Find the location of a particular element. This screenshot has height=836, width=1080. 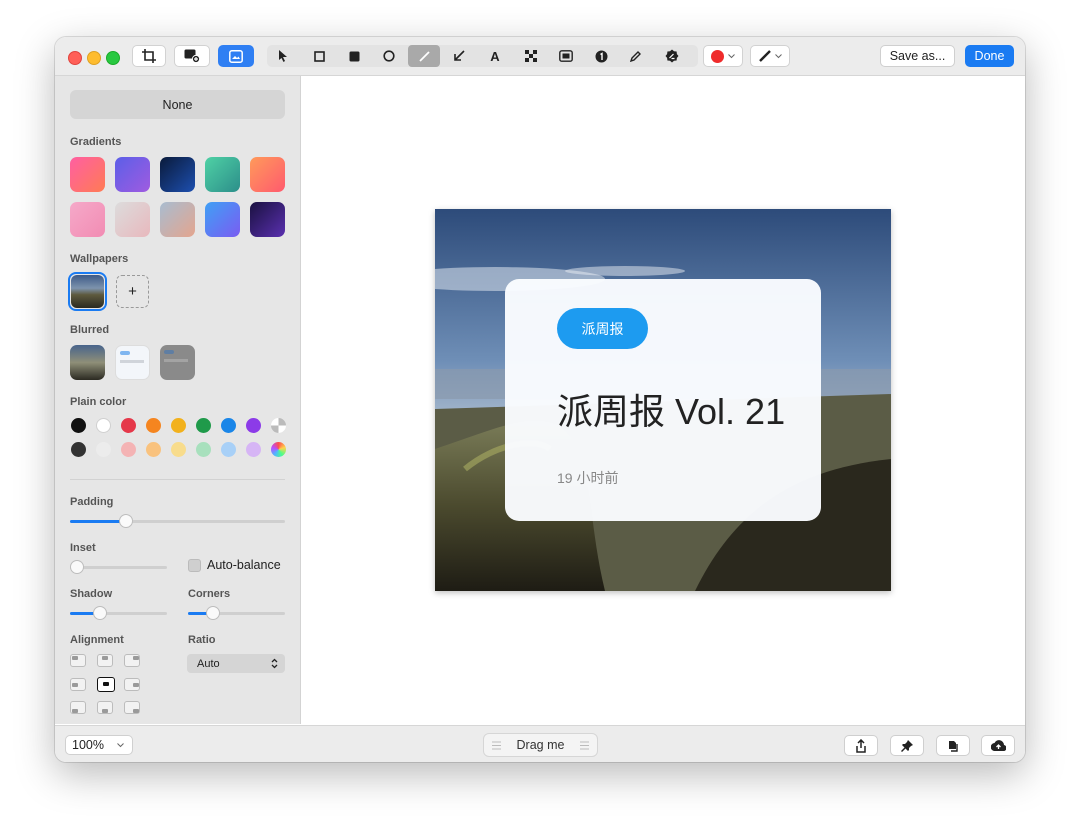

color-light-yellow is located at coordinates (178, 449).